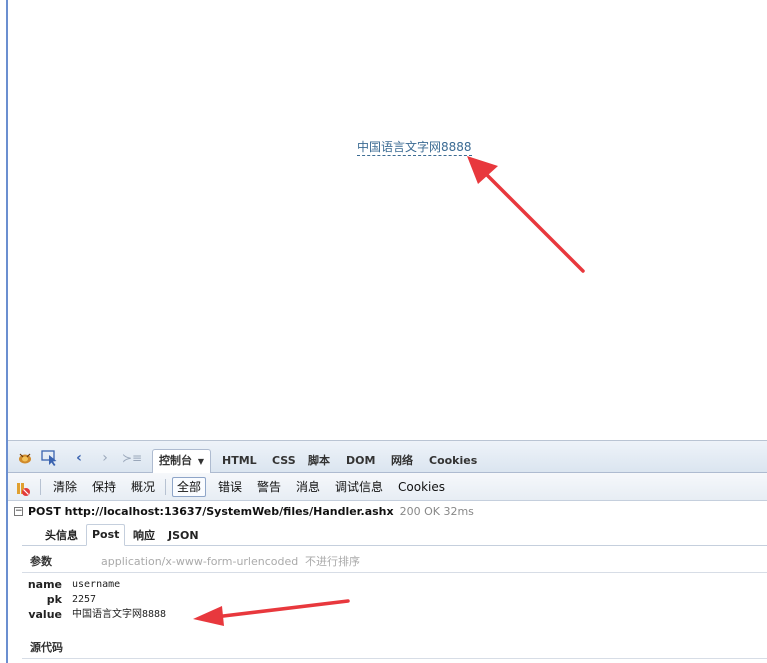 The width and height of the screenshot is (767, 663). I want to click on chevron-down-icon: ▼, so click(201, 461).